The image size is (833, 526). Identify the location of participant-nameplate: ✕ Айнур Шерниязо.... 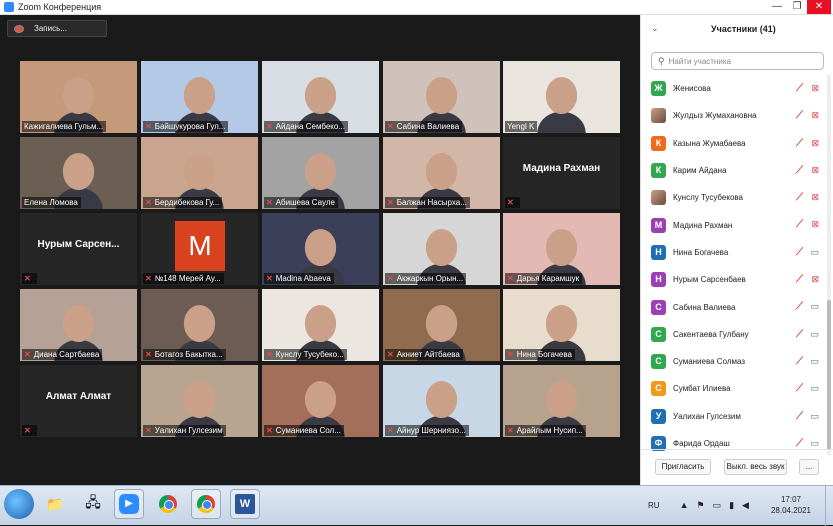
(427, 430).